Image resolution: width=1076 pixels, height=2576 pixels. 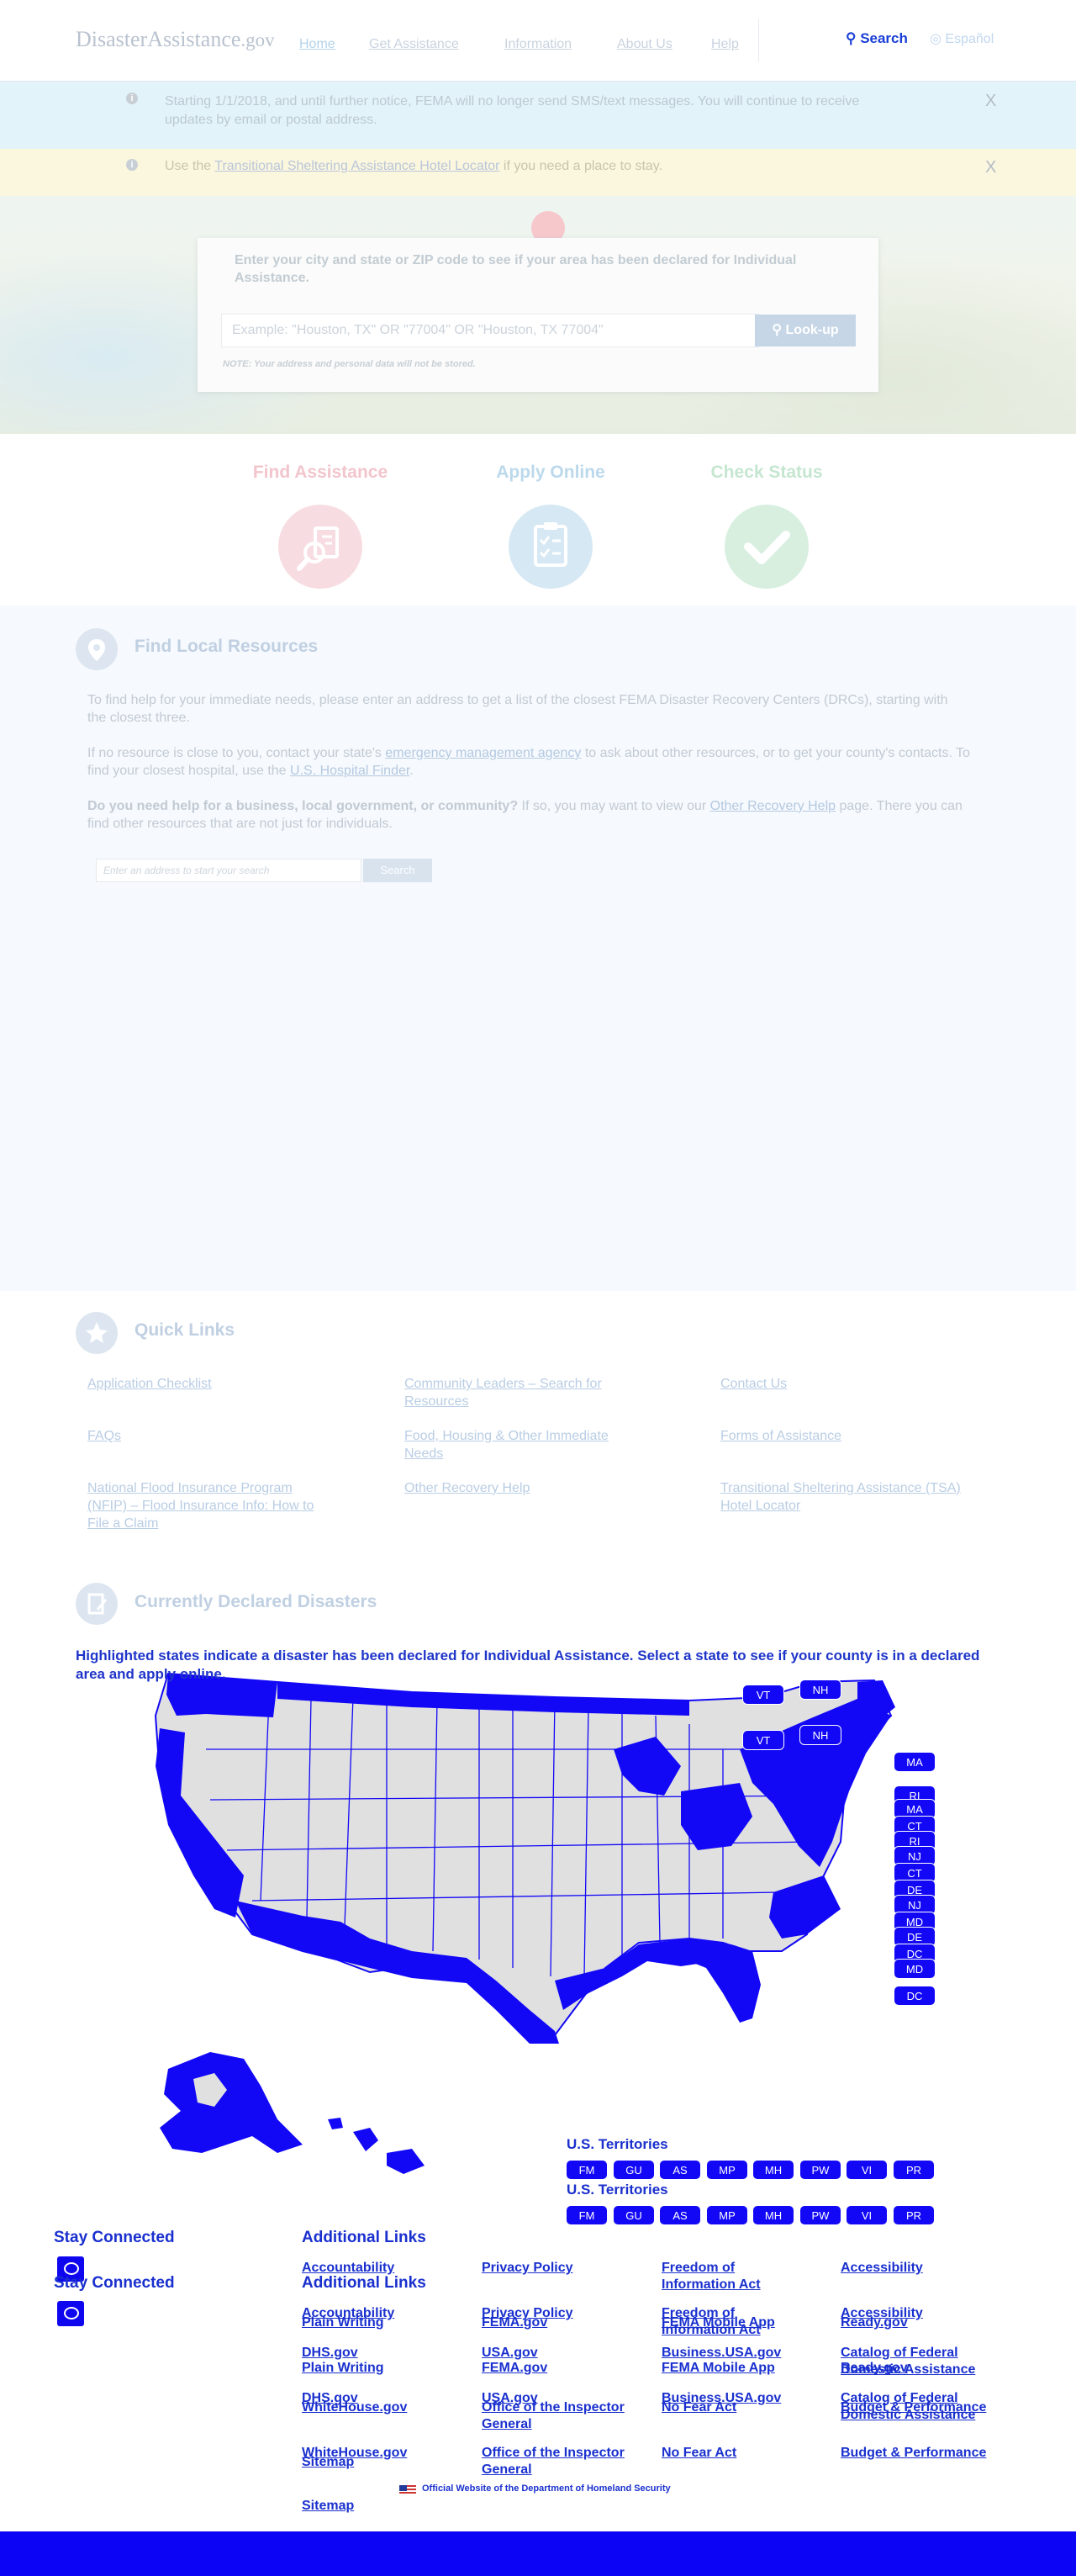 I want to click on site-logo: DisasterAssistance.gov, so click(x=175, y=39).